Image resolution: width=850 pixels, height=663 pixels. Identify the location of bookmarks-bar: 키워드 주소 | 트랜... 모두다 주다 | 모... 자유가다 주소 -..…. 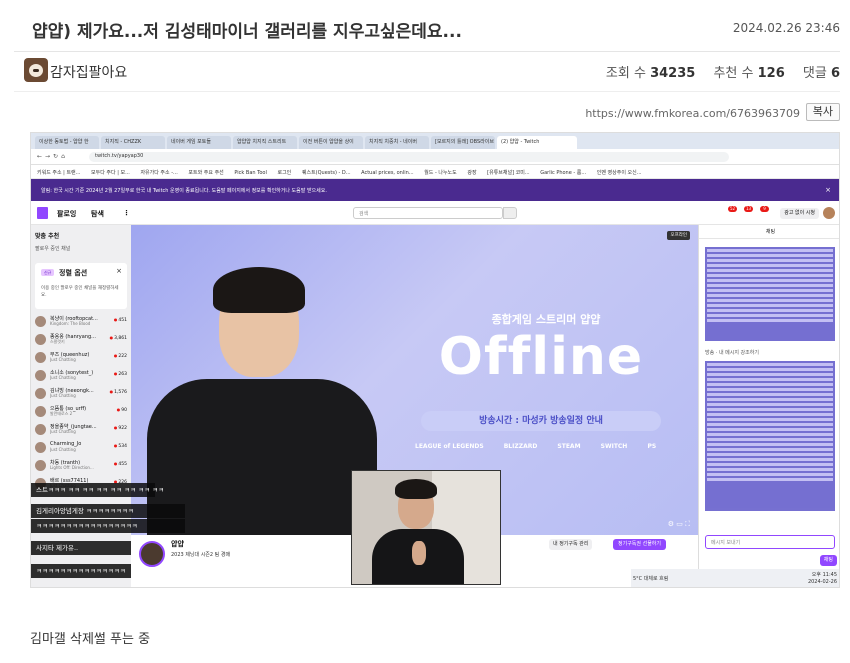
(435, 172).